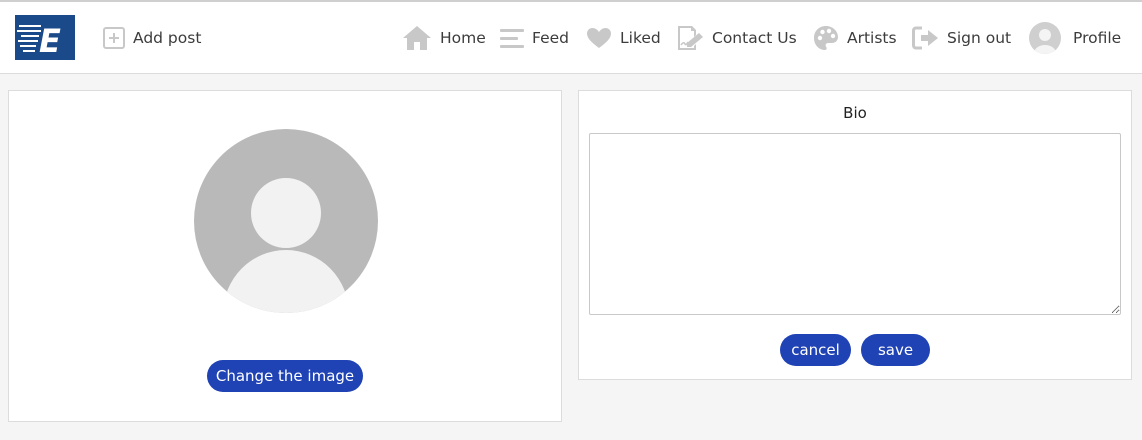  I want to click on logo: E, so click(45, 37).